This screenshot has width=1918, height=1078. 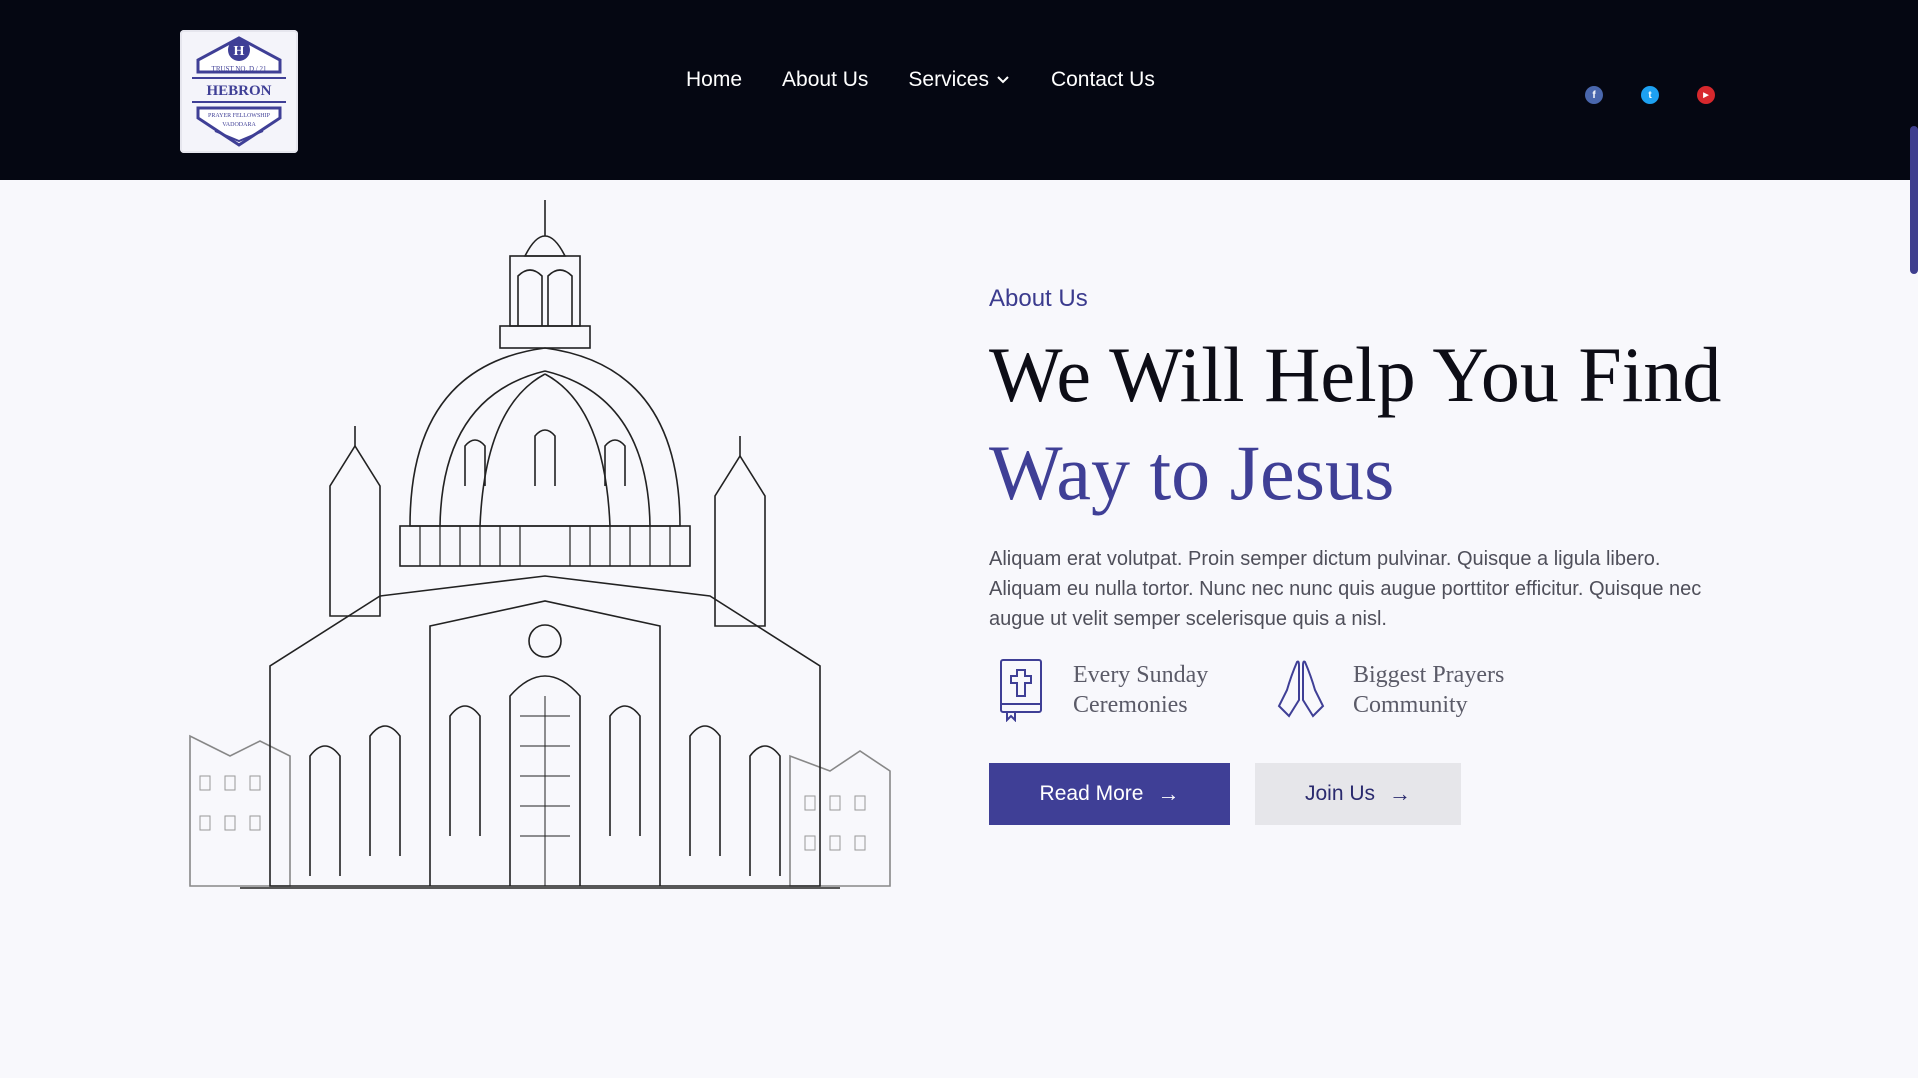 What do you see at coordinates (1192, 472) in the screenshot?
I see `headline-line-2: Way to Jesus` at bounding box center [1192, 472].